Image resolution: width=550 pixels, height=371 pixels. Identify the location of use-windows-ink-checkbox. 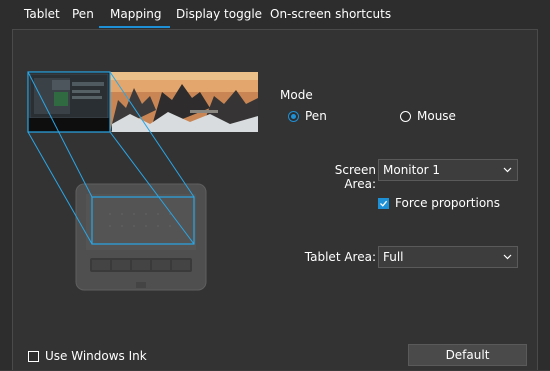
(33, 356).